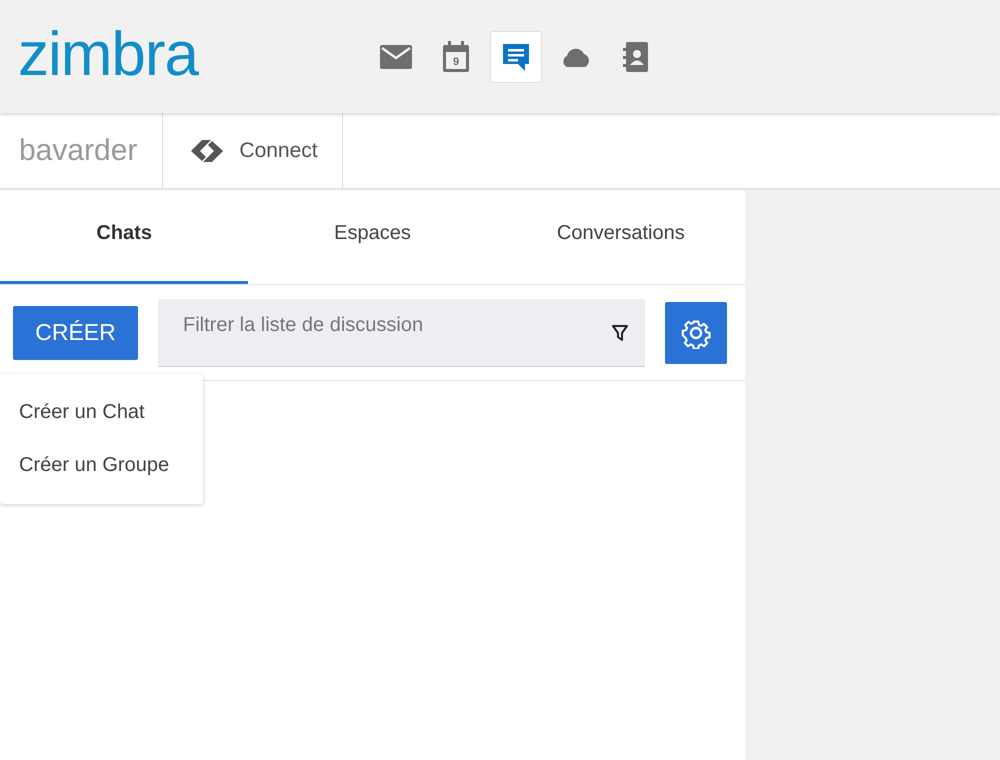 This screenshot has width=1000, height=760. Describe the element at coordinates (636, 56) in the screenshot. I see `address-book-icon` at that location.